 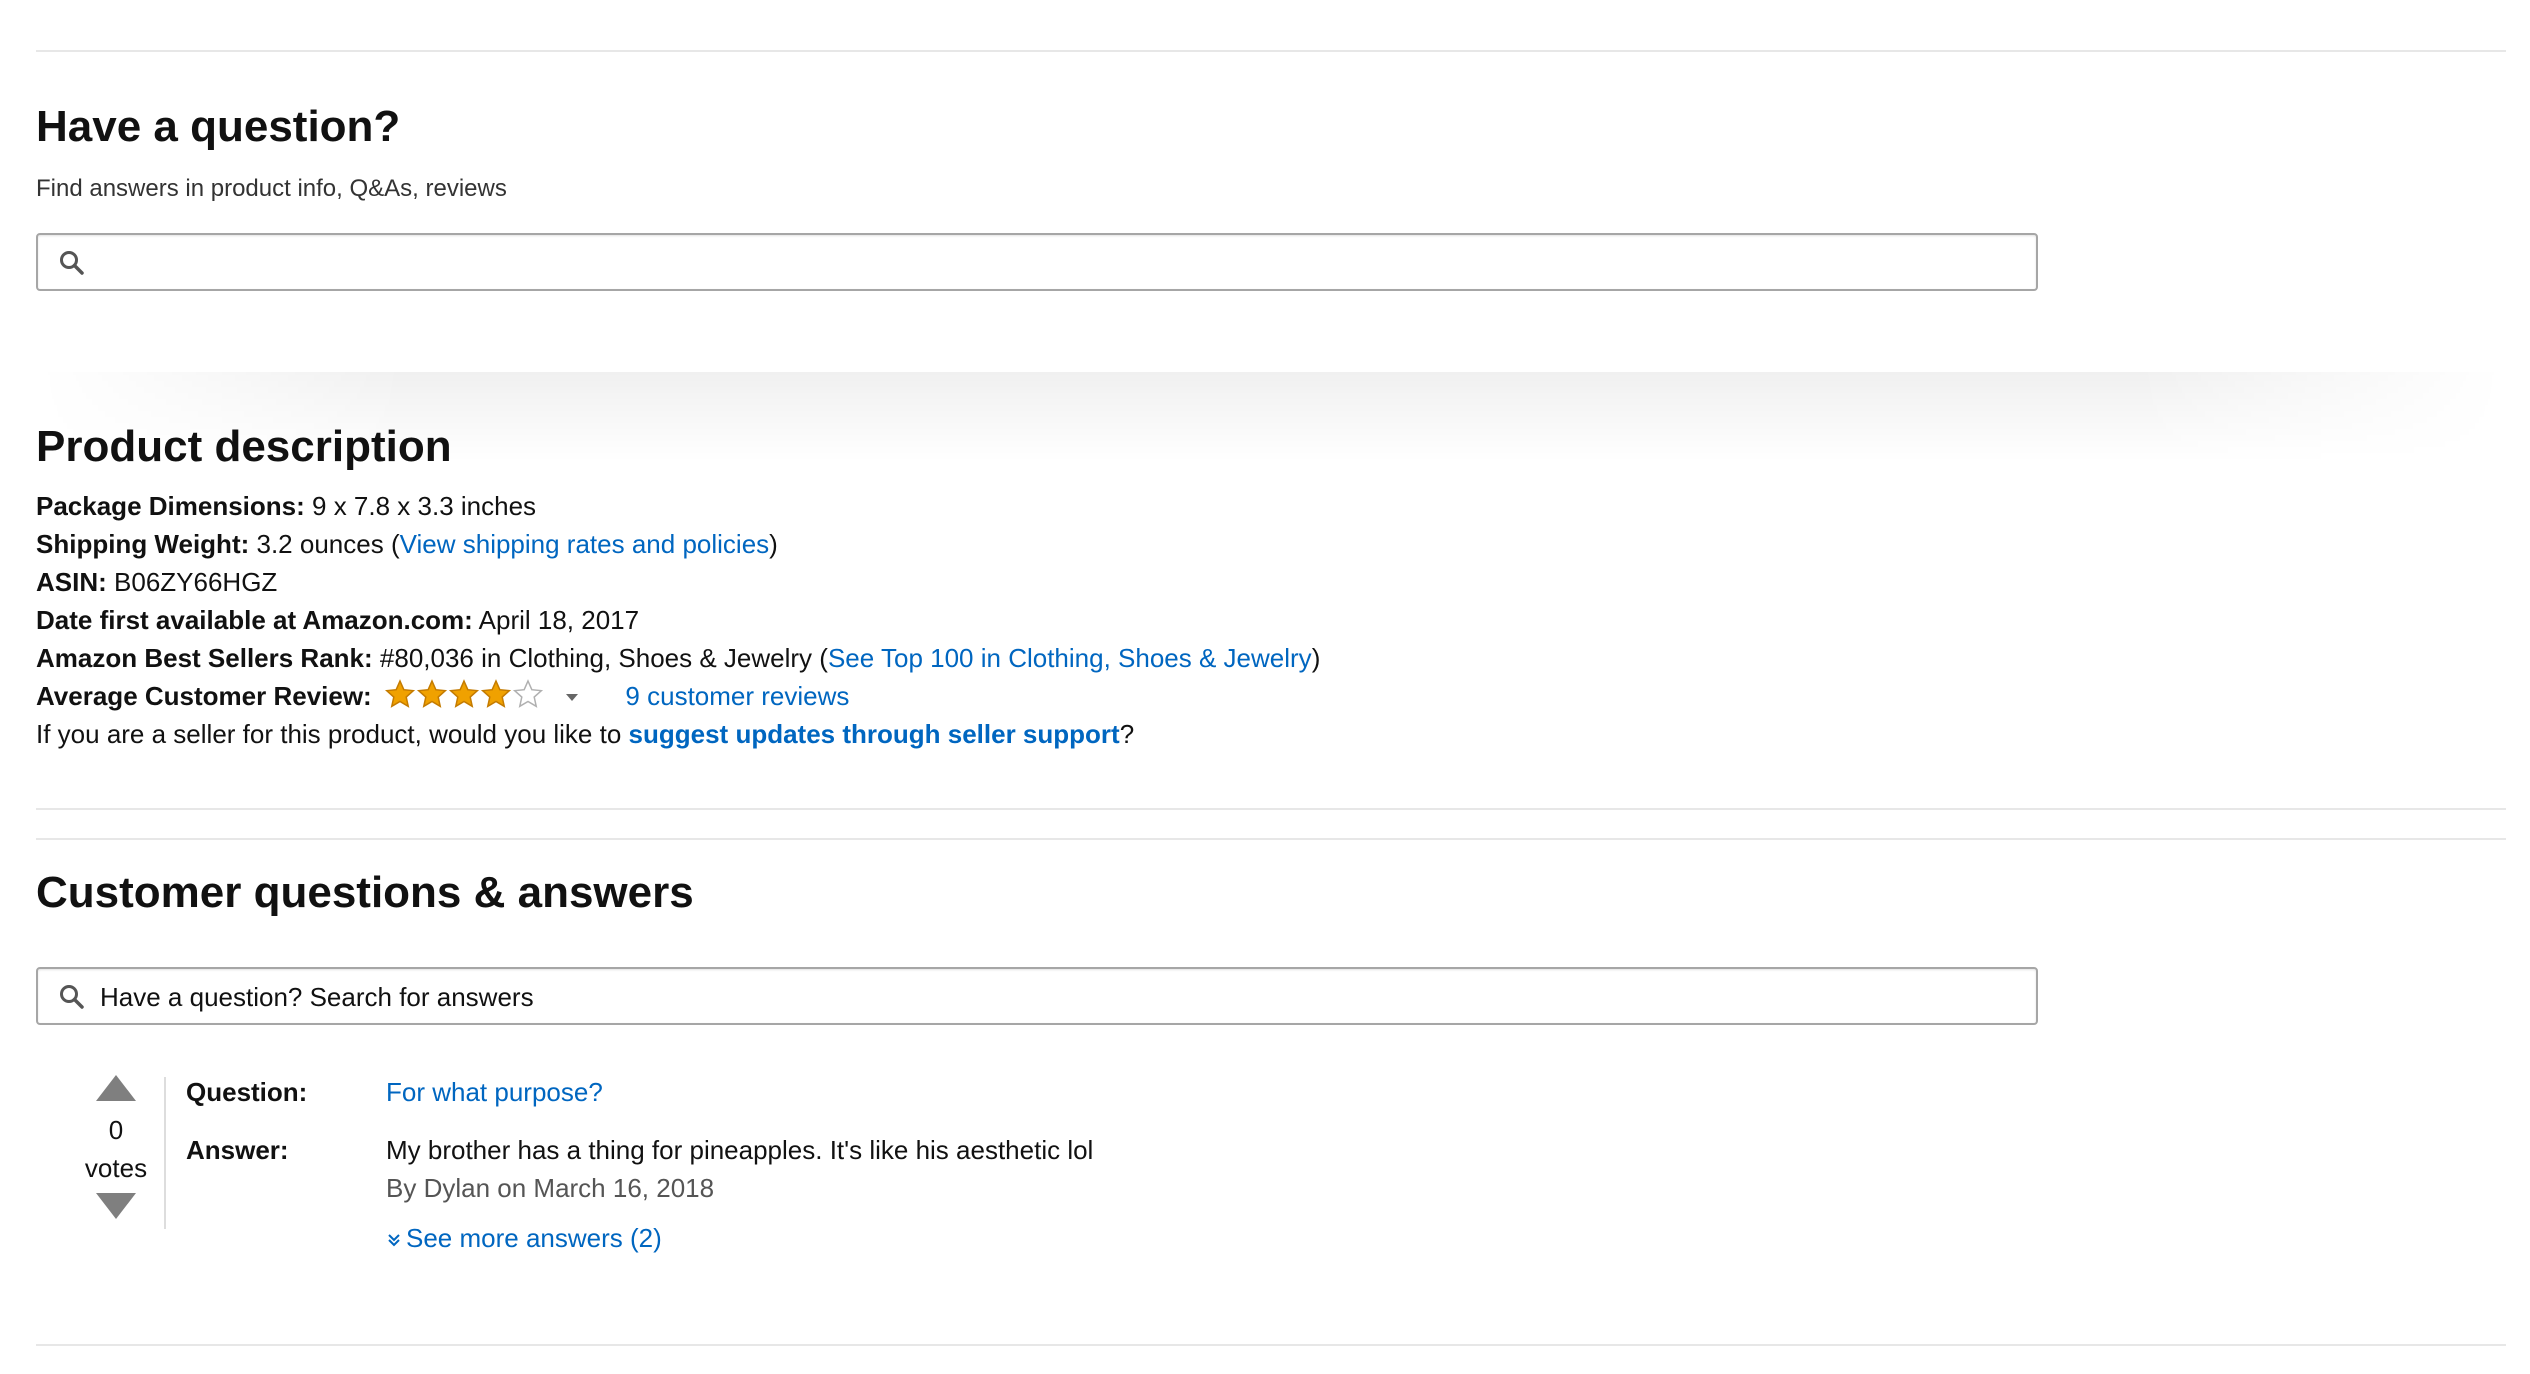 What do you see at coordinates (572, 697) in the screenshot?
I see `rating-dropdown-icon` at bounding box center [572, 697].